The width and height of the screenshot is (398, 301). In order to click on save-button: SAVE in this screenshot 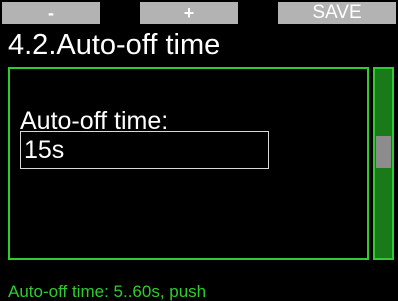, I will do `click(337, 13)`.